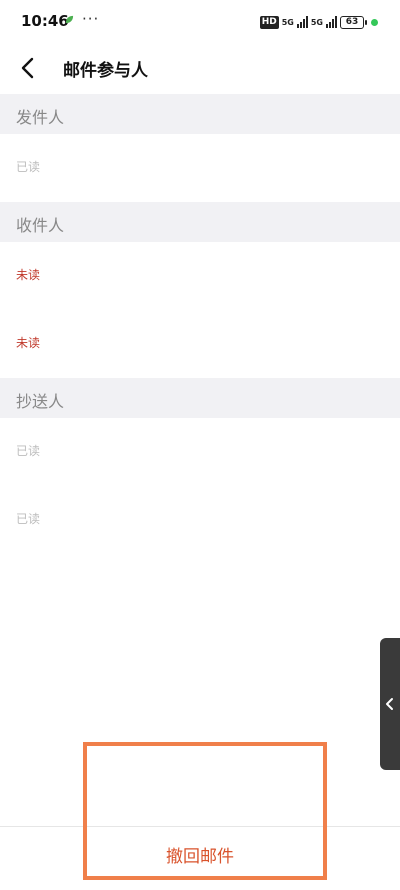 The image size is (400, 890). Describe the element at coordinates (200, 222) in the screenshot. I see `section-header-recipient: 收件人` at that location.